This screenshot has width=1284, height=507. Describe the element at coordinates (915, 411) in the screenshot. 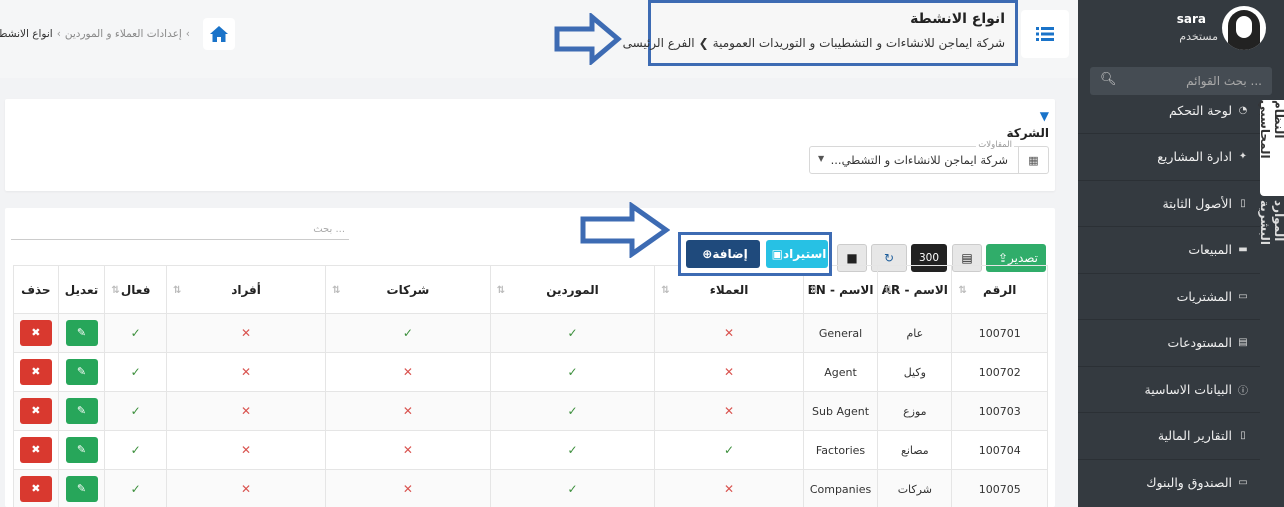

I see `cell-text: موزع` at that location.